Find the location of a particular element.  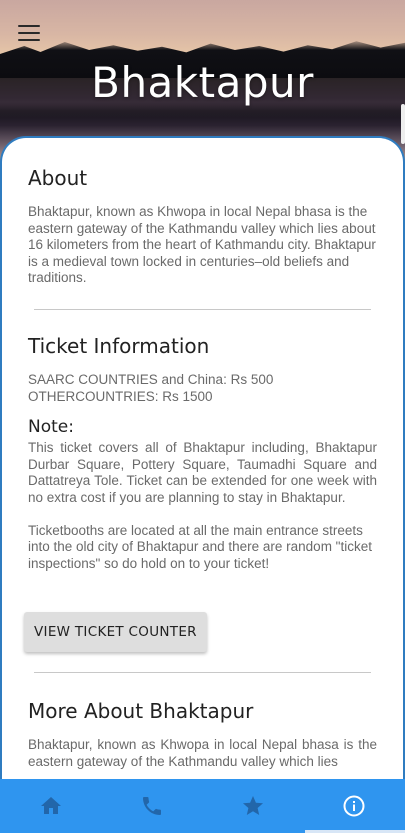

nav-phone is located at coordinates (151, 806).